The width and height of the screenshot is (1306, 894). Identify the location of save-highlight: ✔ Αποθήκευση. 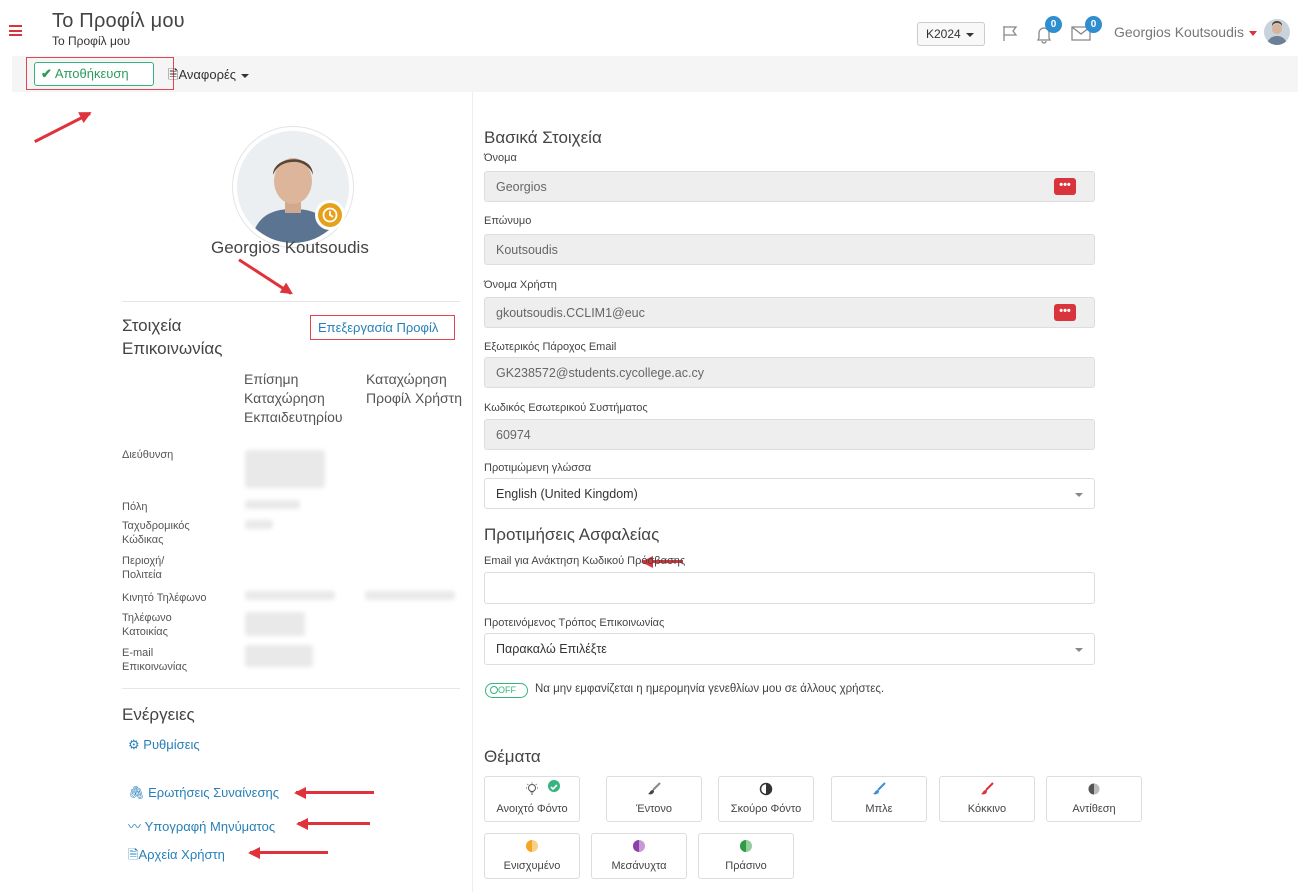
(100, 73).